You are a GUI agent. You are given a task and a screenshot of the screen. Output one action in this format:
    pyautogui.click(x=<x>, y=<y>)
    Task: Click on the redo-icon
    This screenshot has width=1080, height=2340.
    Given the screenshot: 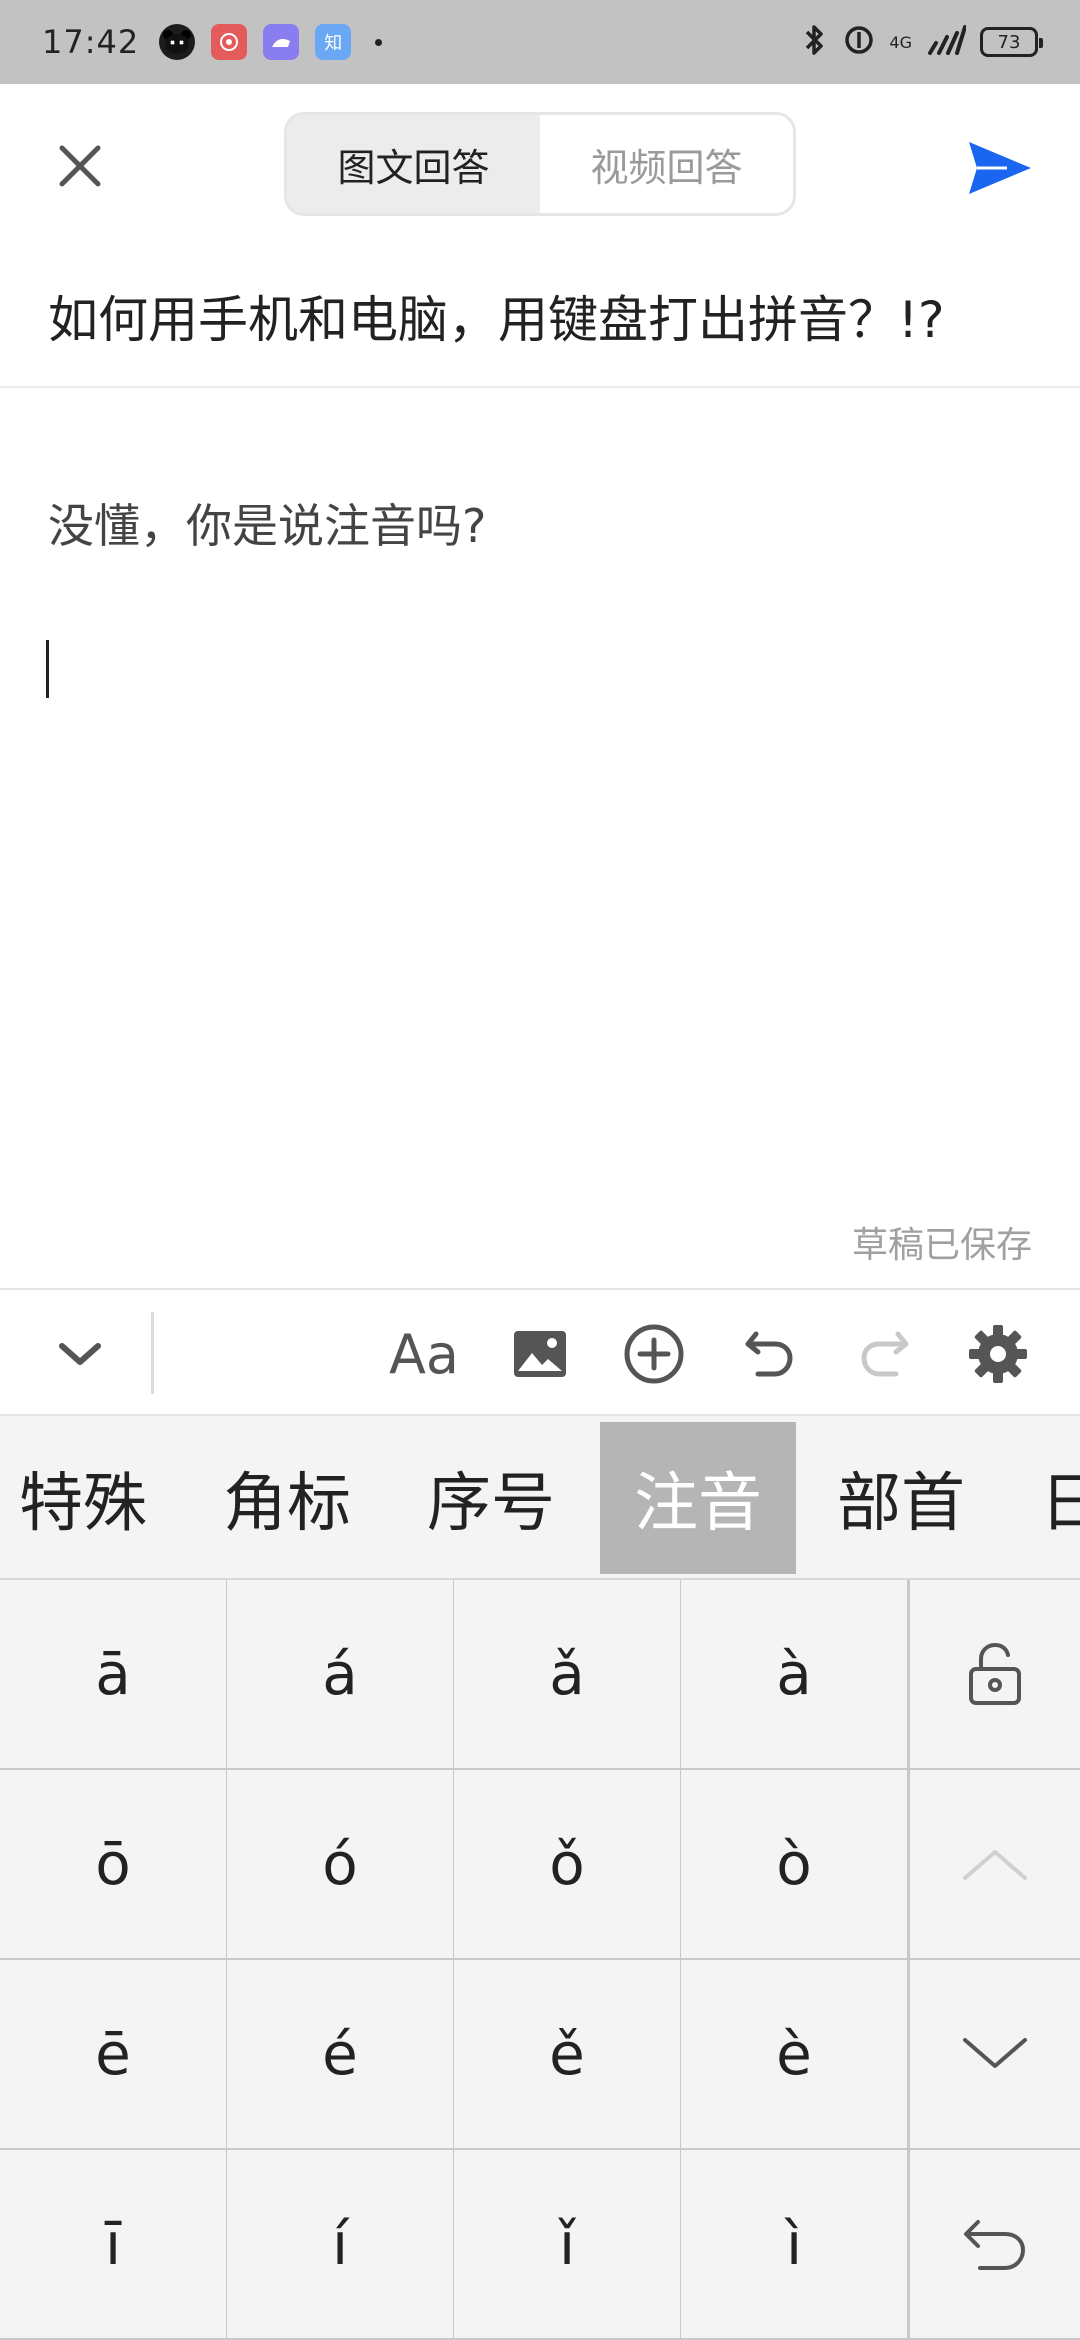 What is the action you would take?
    pyautogui.click(x=885, y=1354)
    